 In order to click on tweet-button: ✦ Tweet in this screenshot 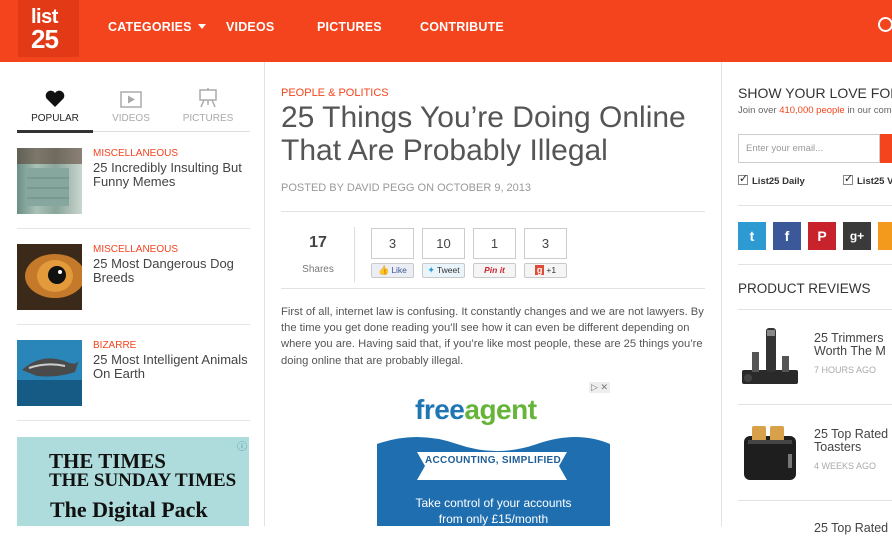, I will do `click(443, 270)`.